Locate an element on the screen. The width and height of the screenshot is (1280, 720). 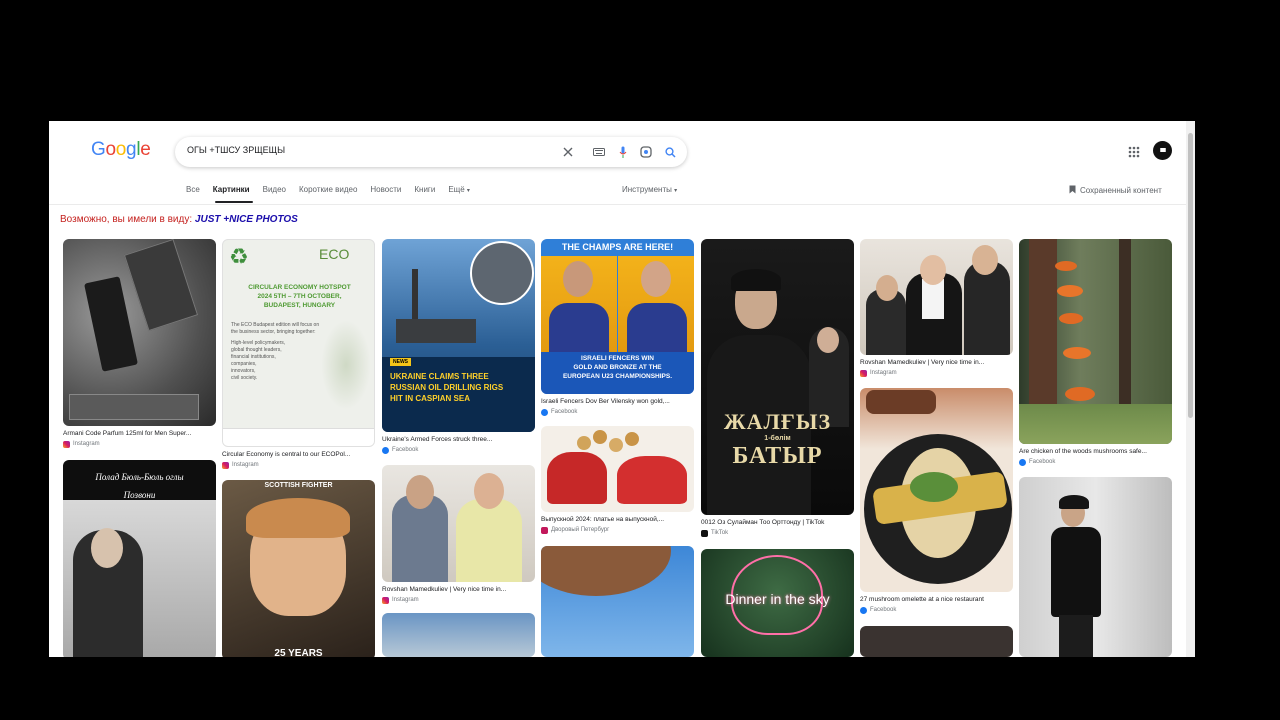
search-box: ОГЫ +ТШСУ ЗРЩЕЩЫ is located at coordinates (431, 152).